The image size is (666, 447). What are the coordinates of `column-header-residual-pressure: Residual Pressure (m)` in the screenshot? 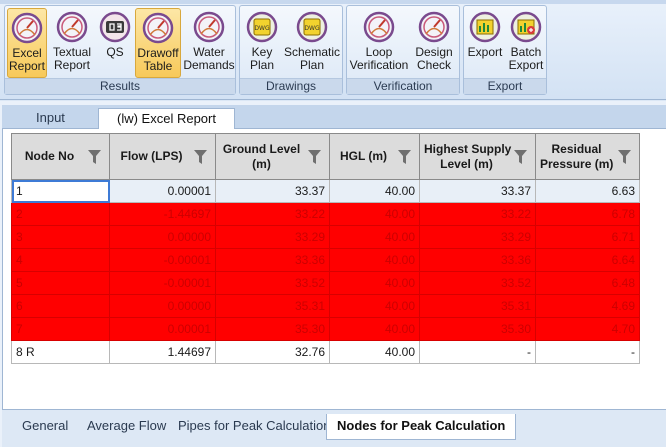 It's located at (587, 156).